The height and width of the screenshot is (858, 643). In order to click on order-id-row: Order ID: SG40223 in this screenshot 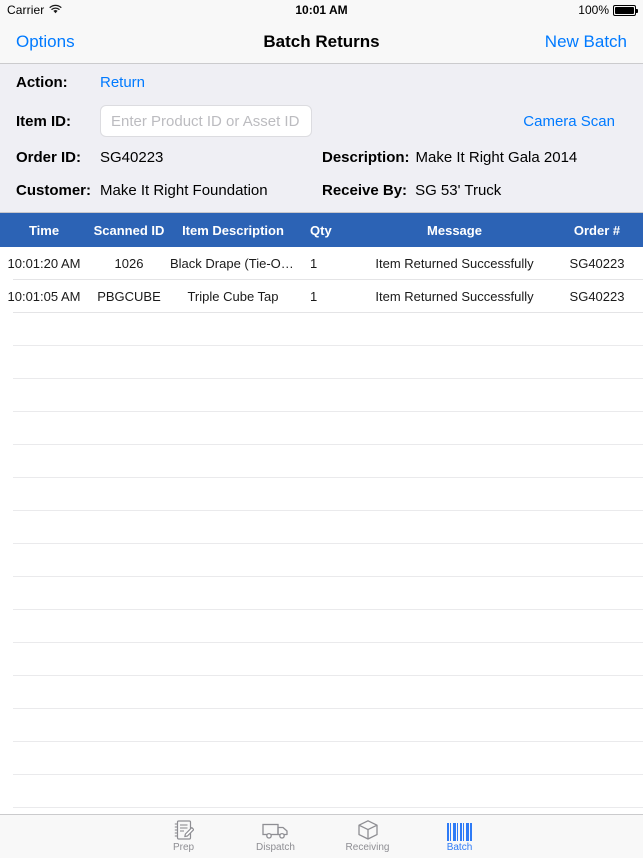, I will do `click(89, 157)`.